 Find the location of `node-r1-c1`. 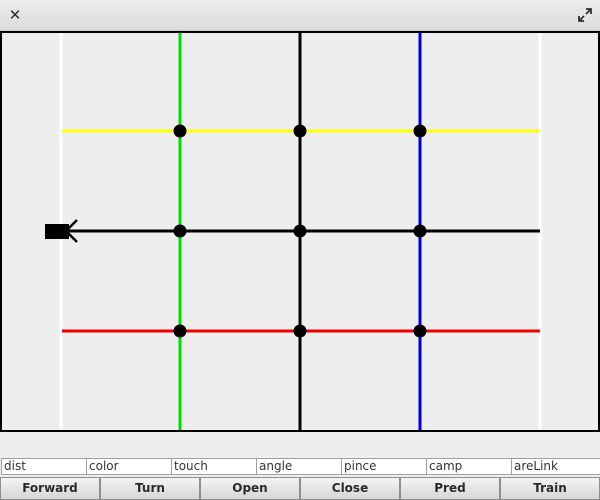

node-r1-c1 is located at coordinates (180, 131).